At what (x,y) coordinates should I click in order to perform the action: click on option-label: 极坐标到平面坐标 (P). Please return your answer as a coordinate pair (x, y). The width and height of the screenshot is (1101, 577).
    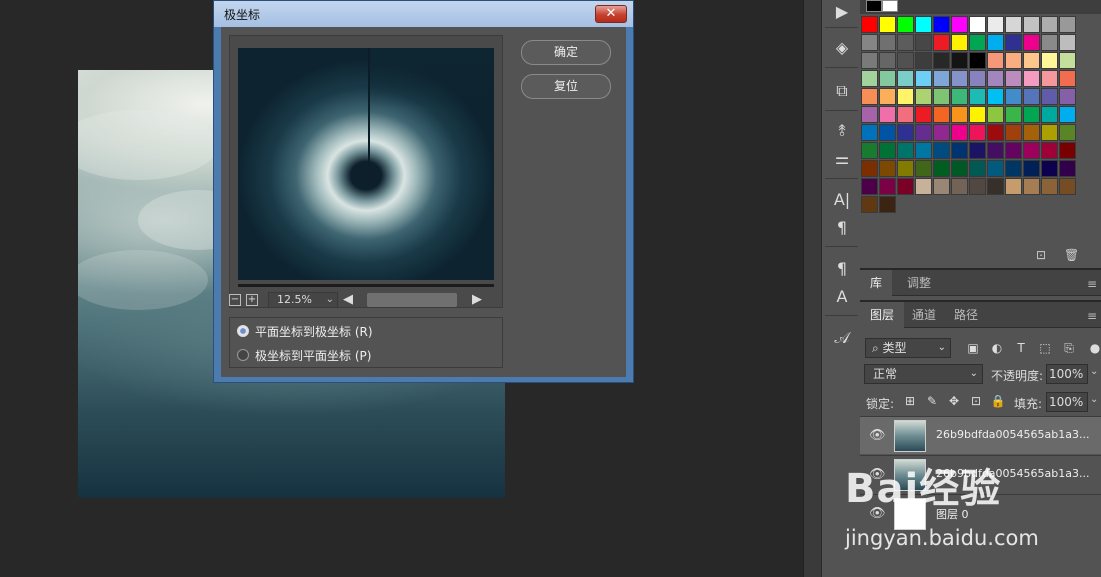
    Looking at the image, I should click on (313, 356).